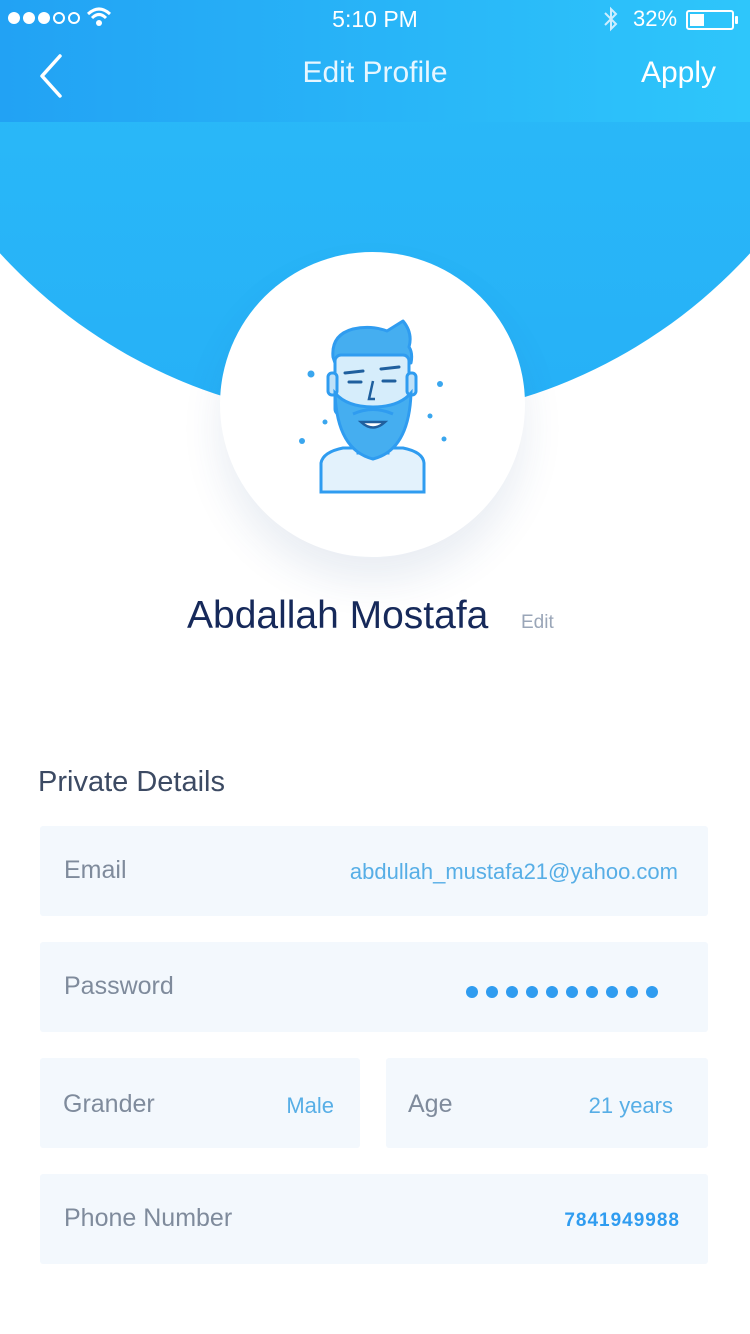 Image resolution: width=750 pixels, height=1334 pixels. What do you see at coordinates (374, 1219) in the screenshot?
I see `phone-number-field: Phone Number 7841949988` at bounding box center [374, 1219].